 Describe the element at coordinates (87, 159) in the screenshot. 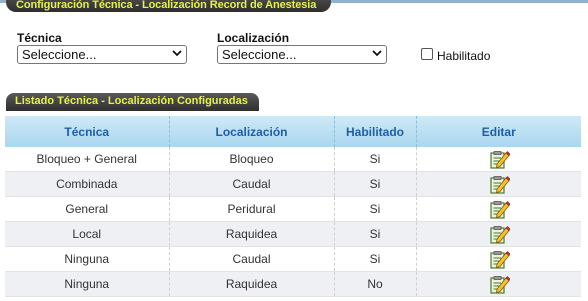

I see `cell-tecnica: Bloqueo + General` at that location.